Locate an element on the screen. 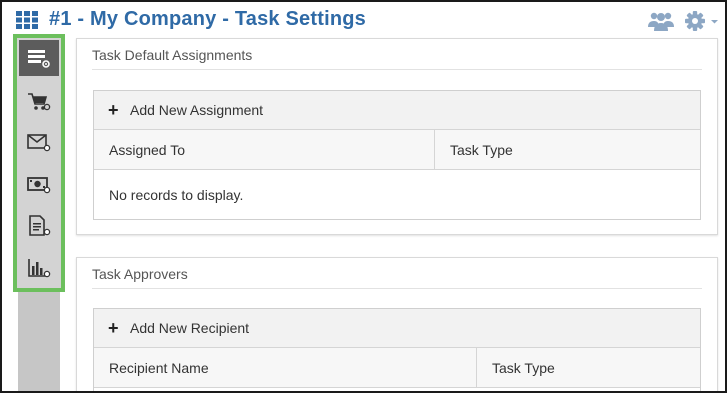  document-settings-icon is located at coordinates (40, 225).